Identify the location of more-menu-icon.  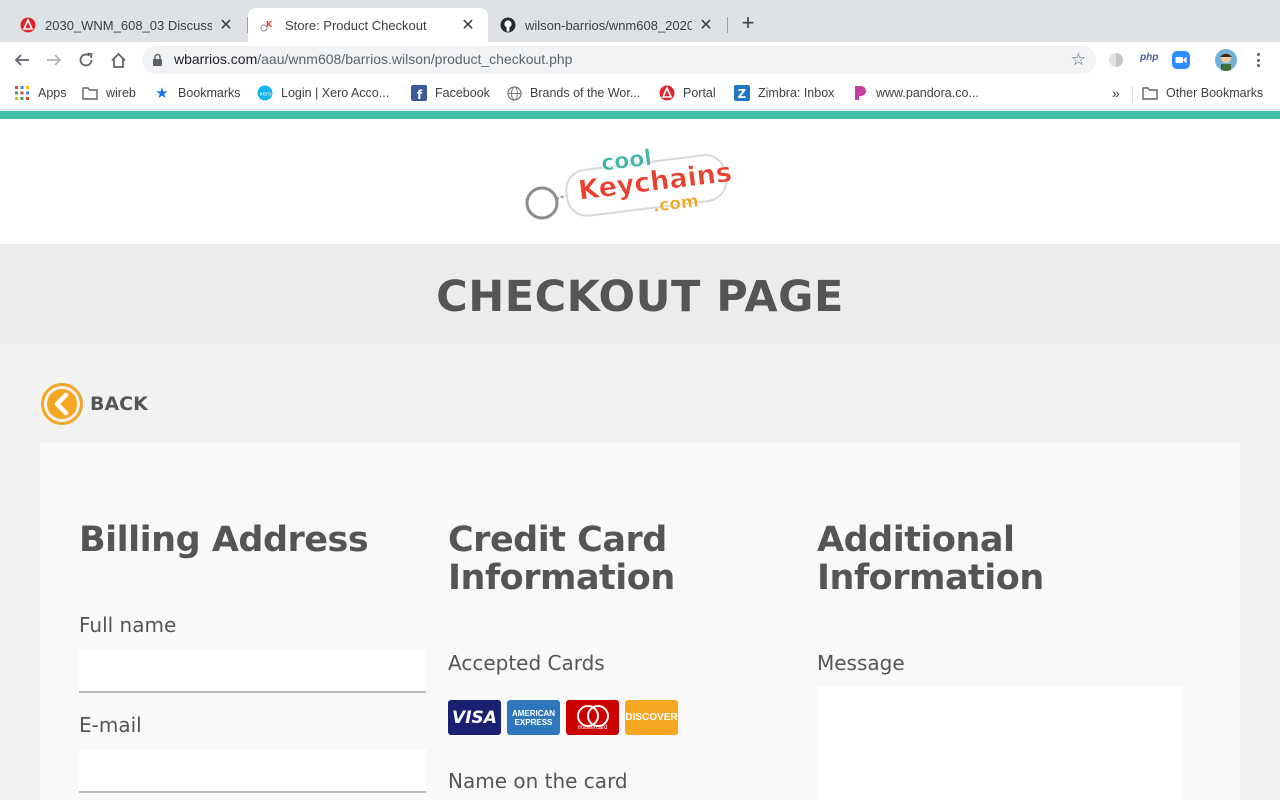
(1258, 60).